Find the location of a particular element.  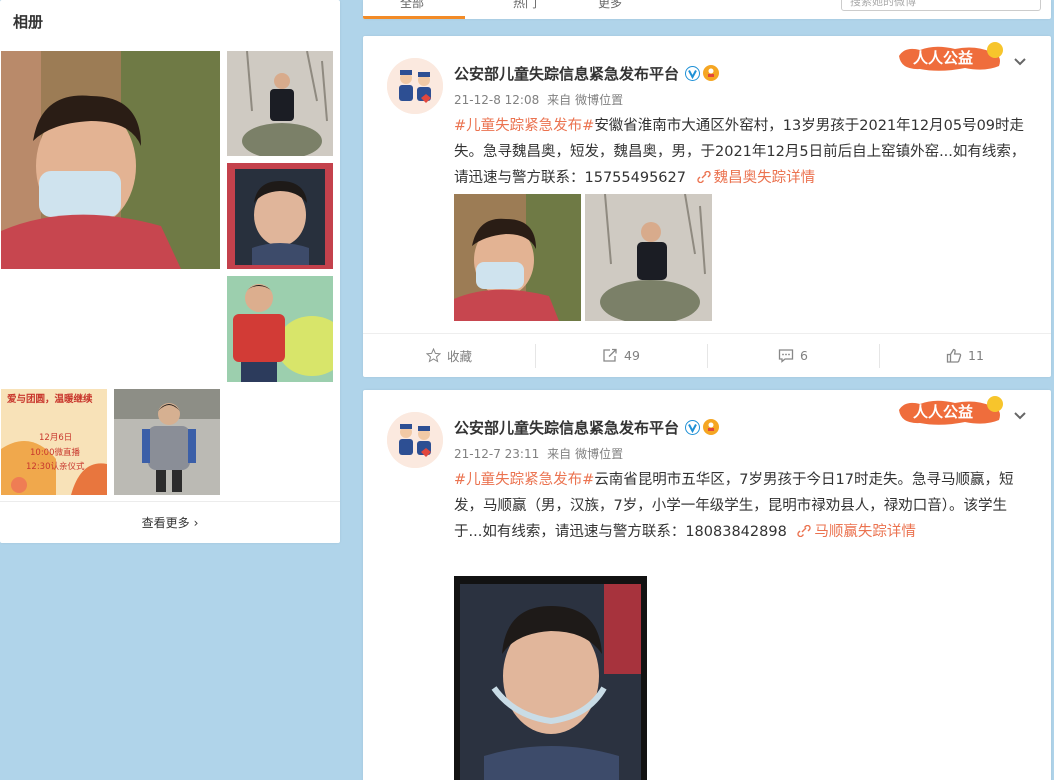

star-icon is located at coordinates (433, 355).